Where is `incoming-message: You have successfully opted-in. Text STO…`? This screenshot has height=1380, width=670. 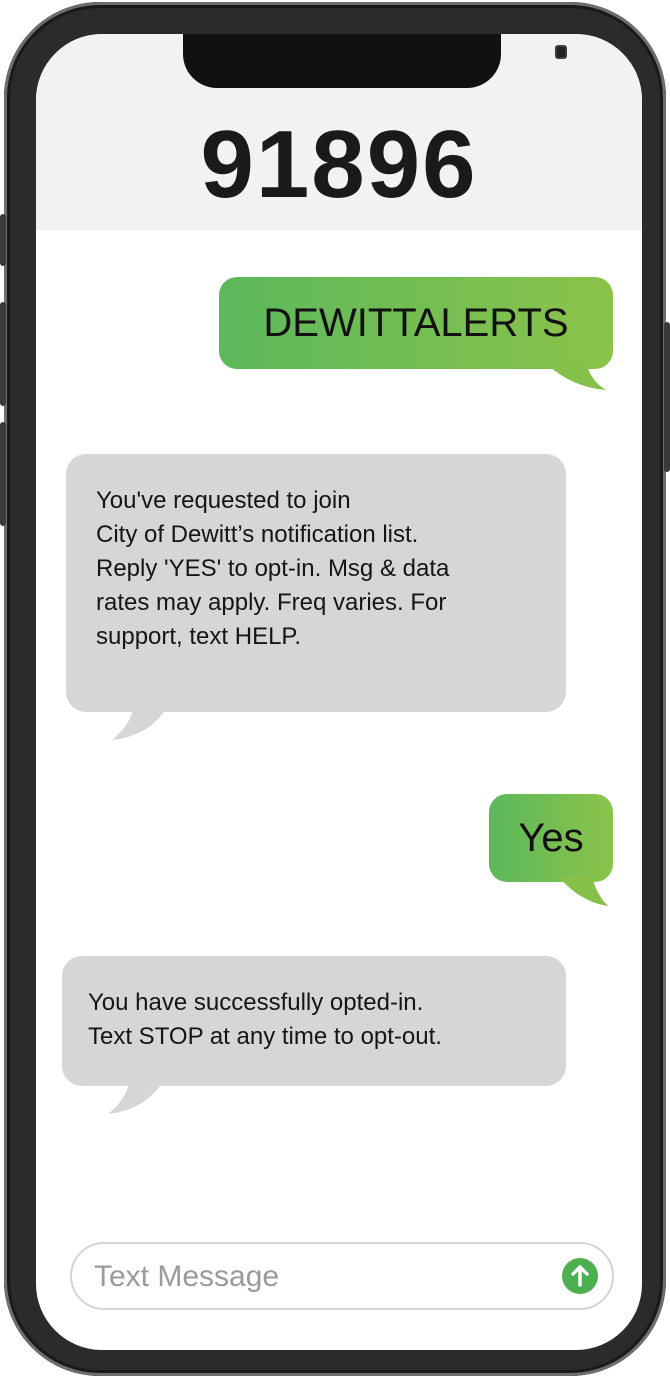 incoming-message: You have successfully opted-in. Text STO… is located at coordinates (314, 1021).